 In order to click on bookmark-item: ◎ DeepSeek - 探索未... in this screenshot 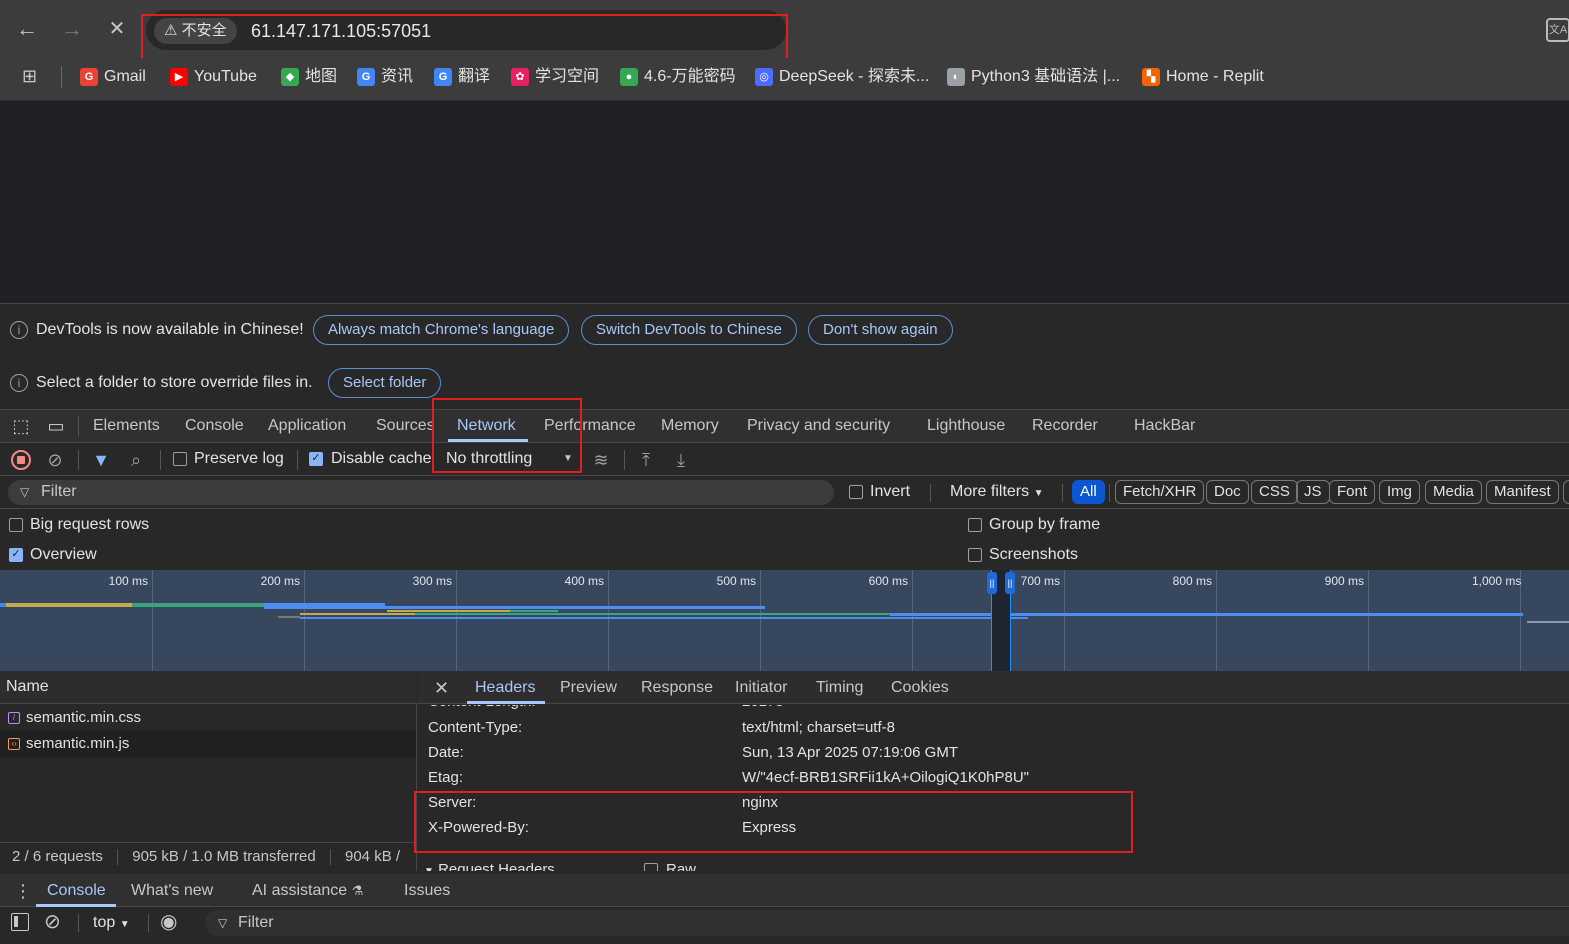, I will do `click(842, 77)`.